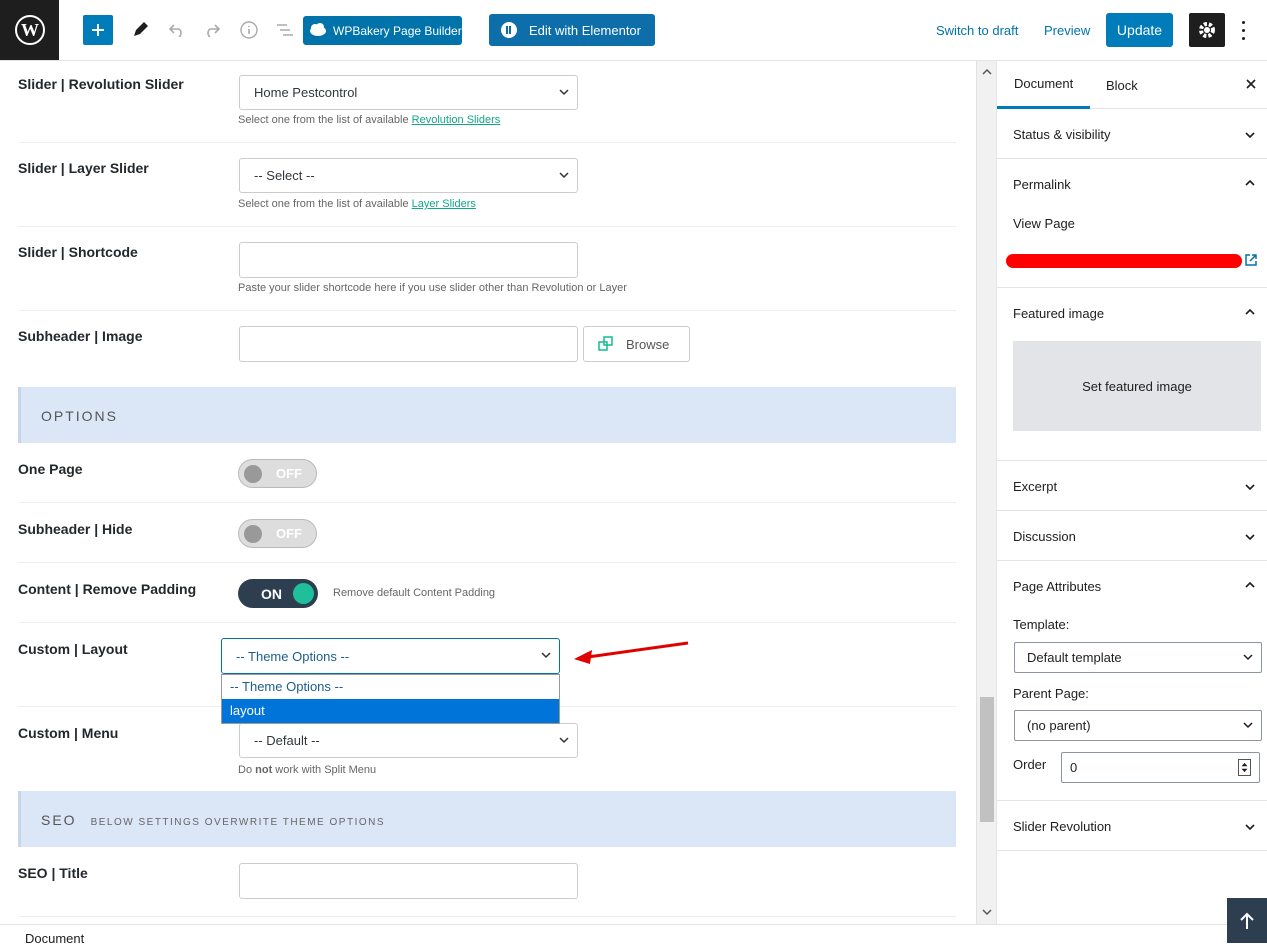 The image size is (1267, 946). Describe the element at coordinates (987, 72) in the screenshot. I see `scroll-up-icon` at that location.